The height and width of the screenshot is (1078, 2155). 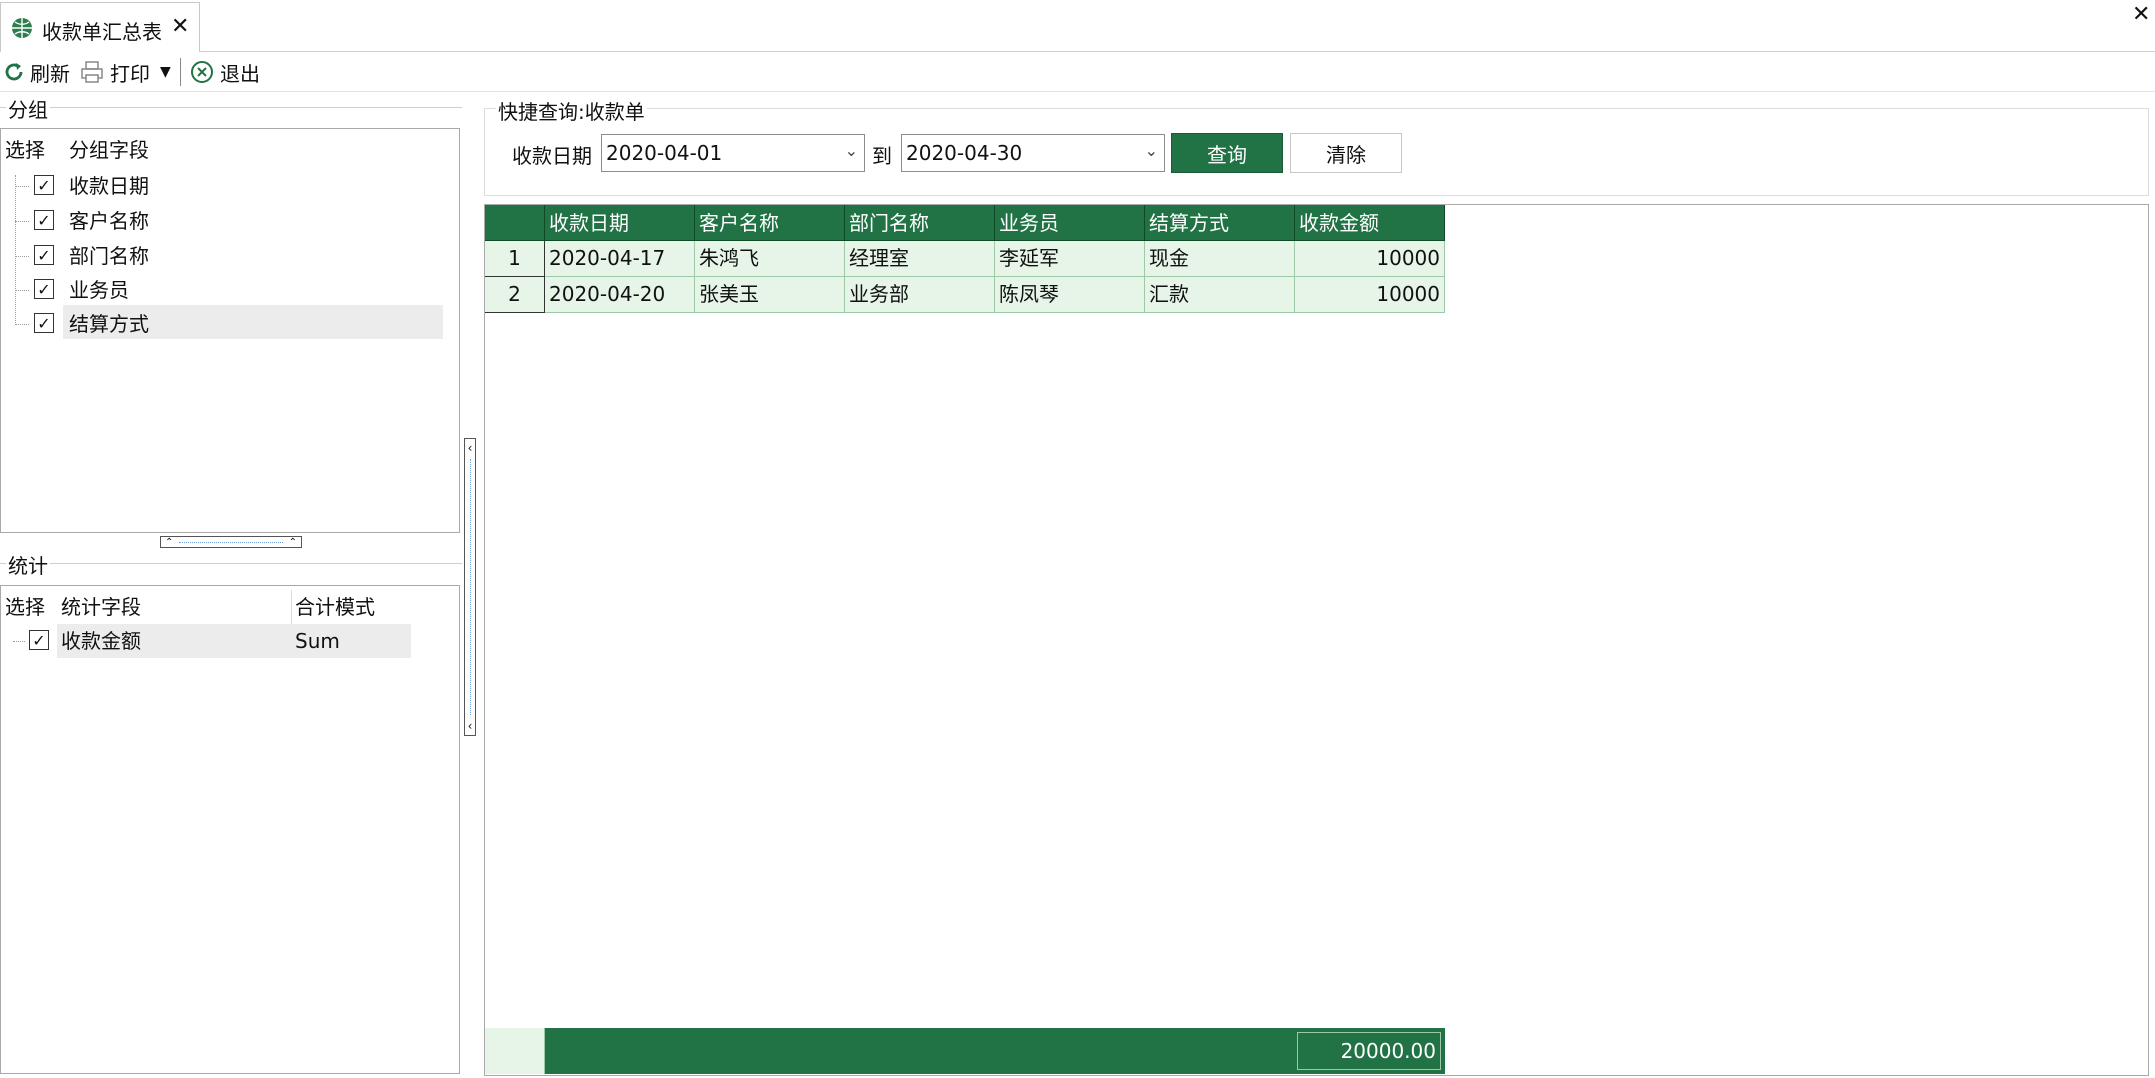 I want to click on group-checkbox-customer: ✓, so click(x=44, y=220).